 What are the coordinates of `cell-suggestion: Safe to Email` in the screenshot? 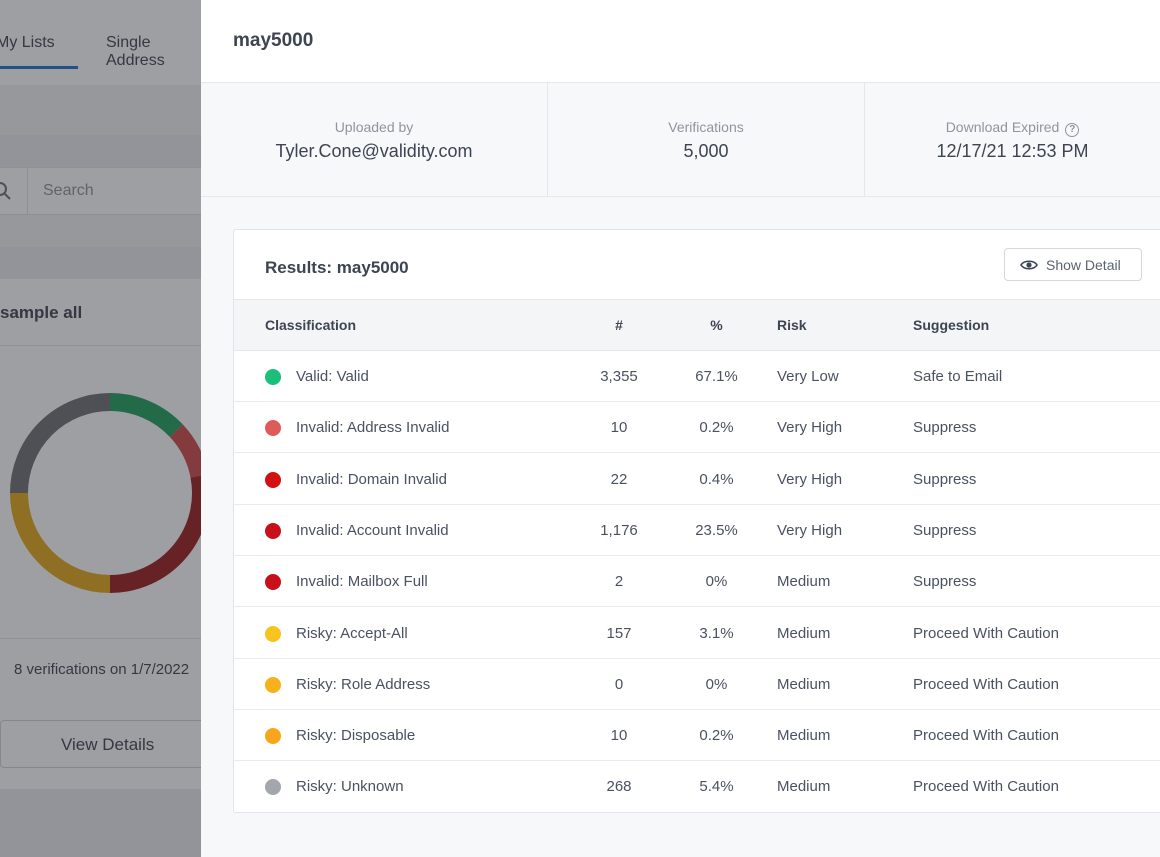 It's located at (958, 376).